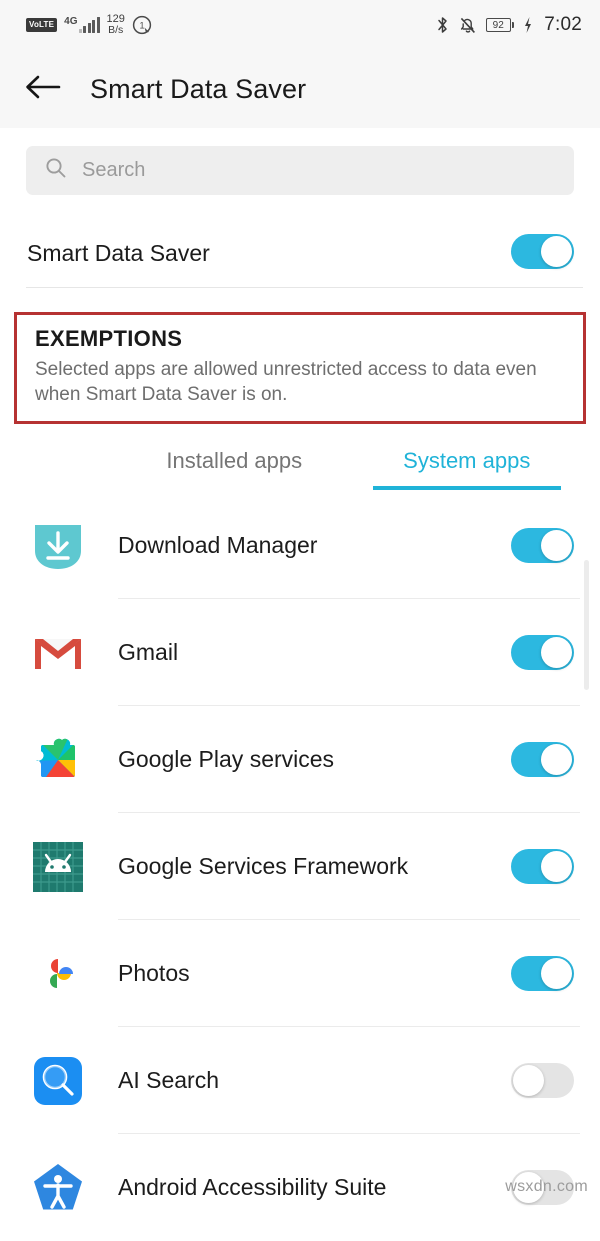 The image size is (600, 1241). What do you see at coordinates (442, 25) in the screenshot?
I see `bluetooth-icon` at bounding box center [442, 25].